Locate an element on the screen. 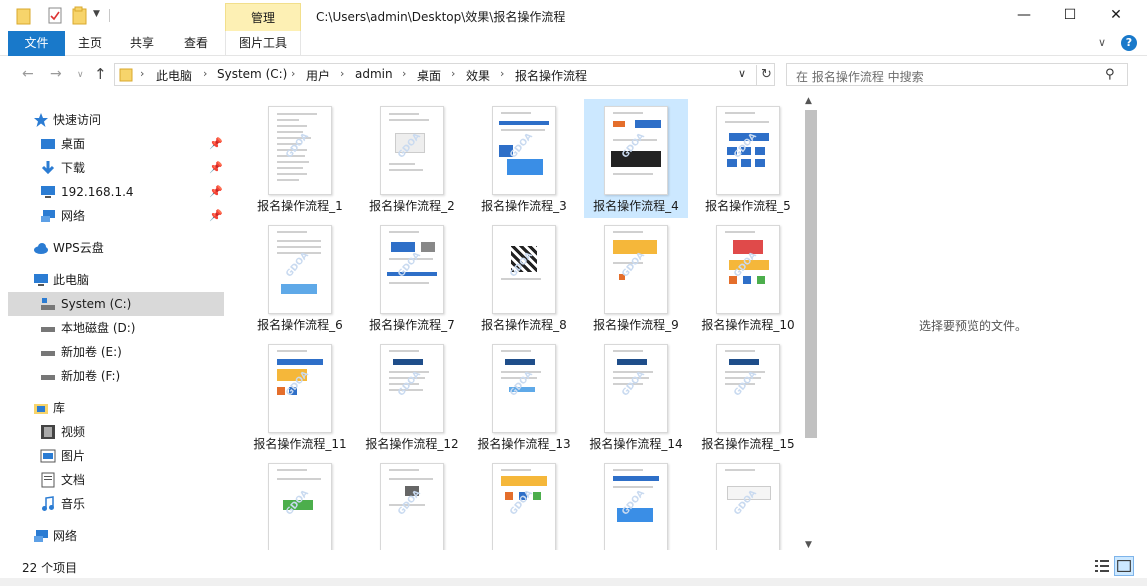 This screenshot has height=586, width=1147. maximize-button: ☐ is located at coordinates (1070, 15).